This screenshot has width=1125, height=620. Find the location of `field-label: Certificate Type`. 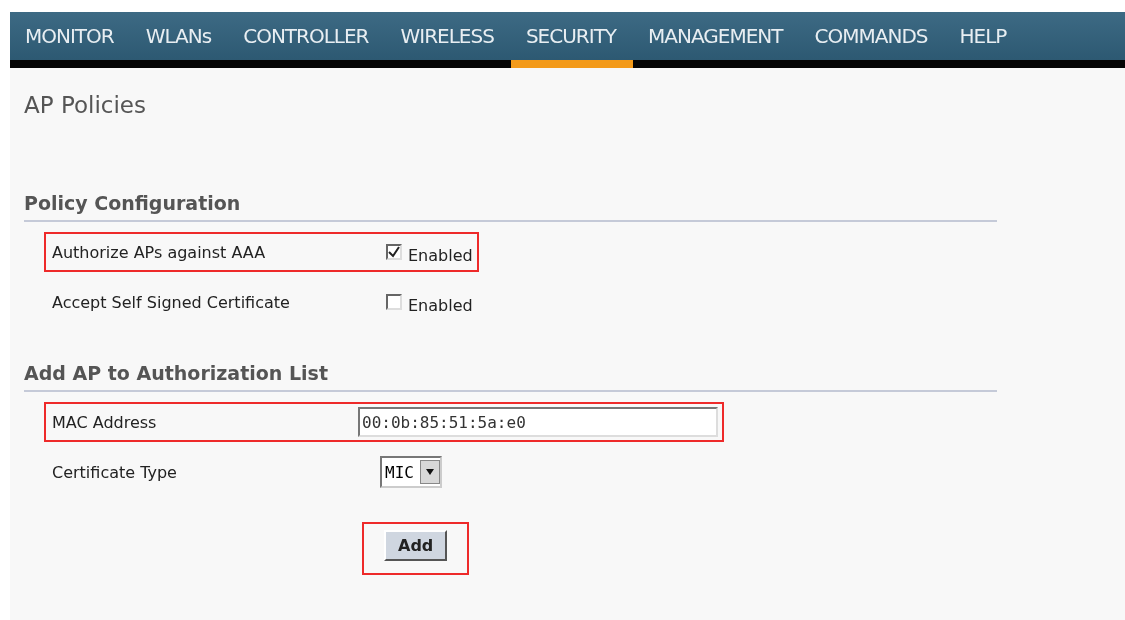

field-label: Certificate Type is located at coordinates (115, 472).